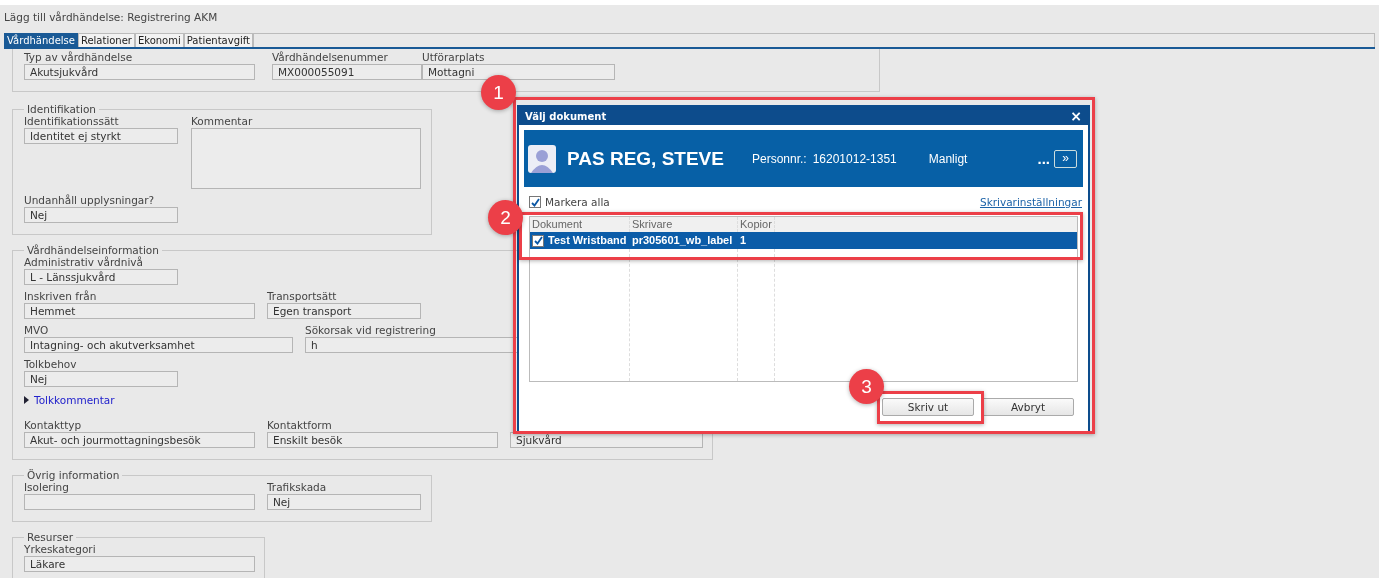 This screenshot has width=1379, height=578. I want to click on table-cell-text: Test Wristband, so click(587, 240).